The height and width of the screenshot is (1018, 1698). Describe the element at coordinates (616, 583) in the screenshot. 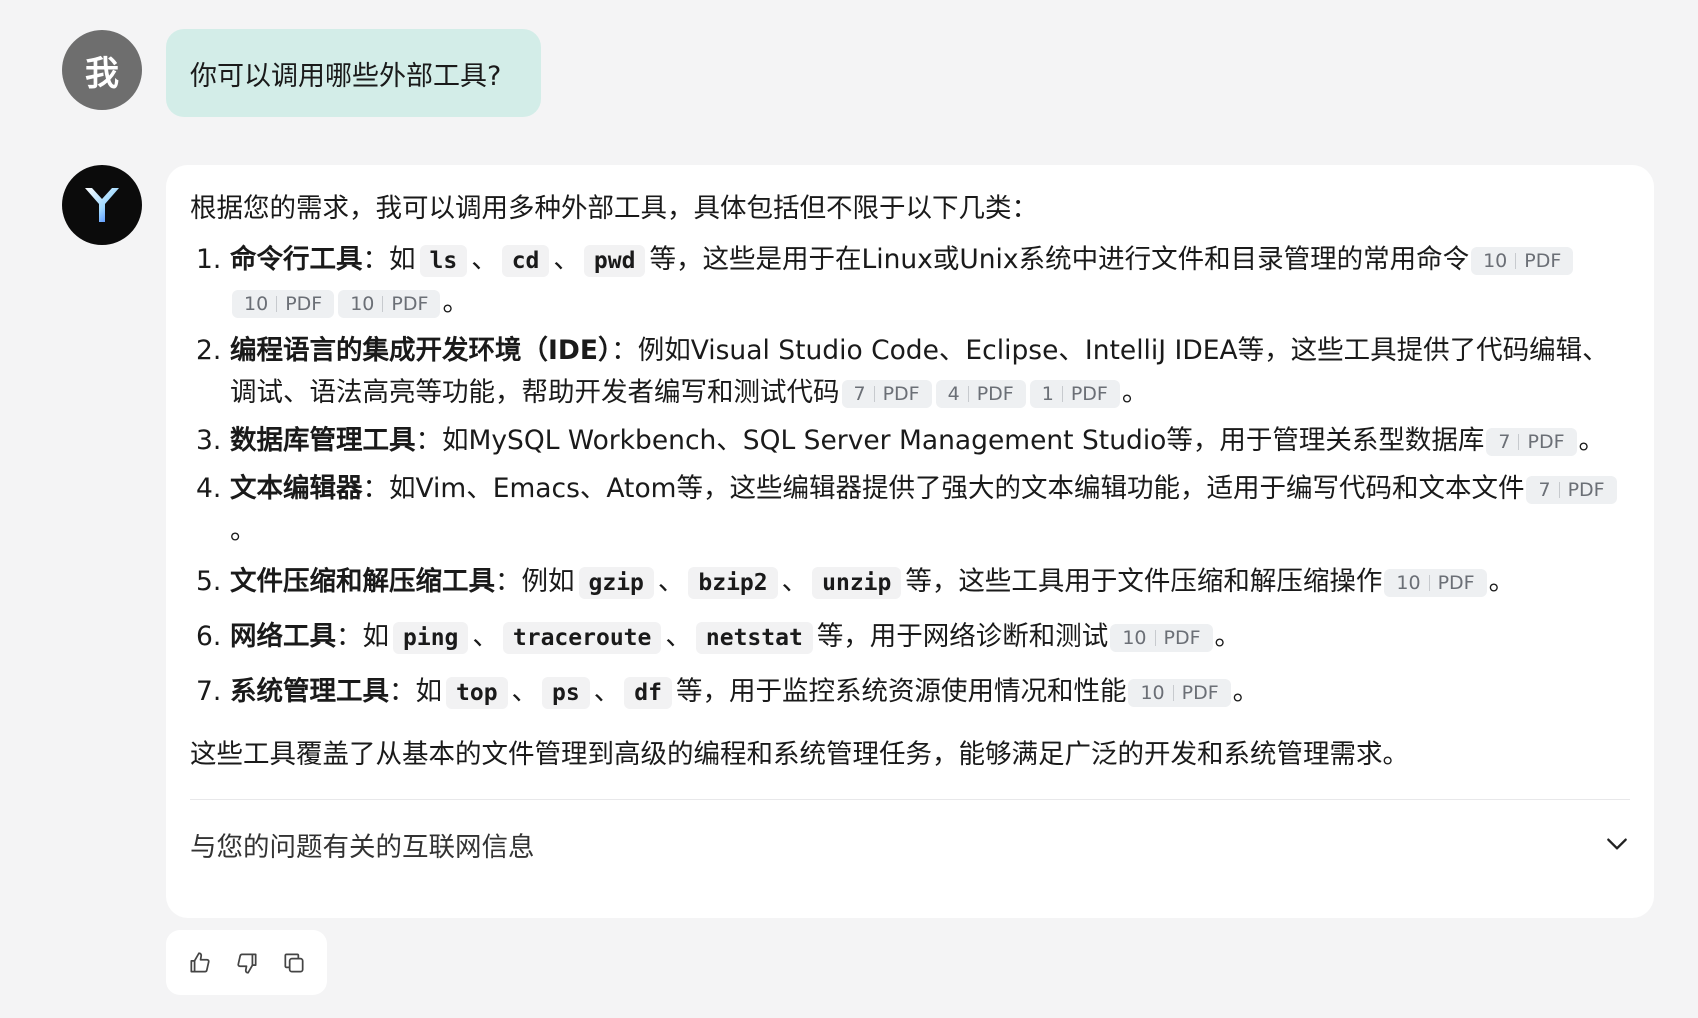

I see `command-code: gzip` at that location.